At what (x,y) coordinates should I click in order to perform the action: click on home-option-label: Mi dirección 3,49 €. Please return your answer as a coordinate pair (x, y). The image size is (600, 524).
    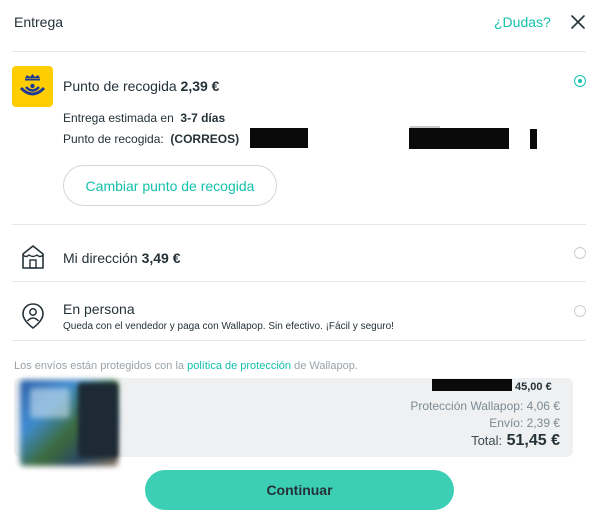
    Looking at the image, I should click on (122, 258).